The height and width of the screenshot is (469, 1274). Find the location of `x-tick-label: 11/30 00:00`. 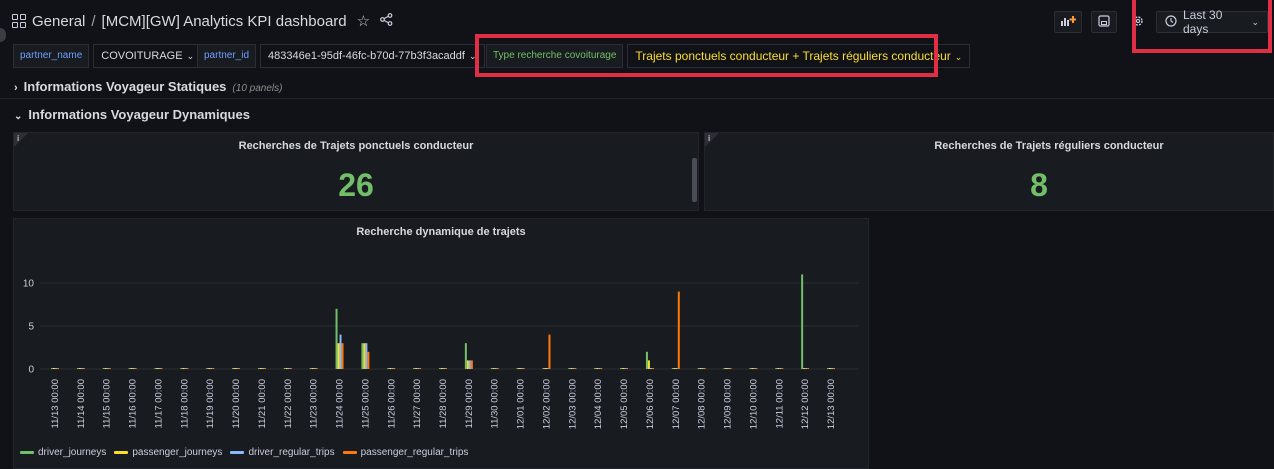

x-tick-label: 11/30 00:00 is located at coordinates (495, 403).